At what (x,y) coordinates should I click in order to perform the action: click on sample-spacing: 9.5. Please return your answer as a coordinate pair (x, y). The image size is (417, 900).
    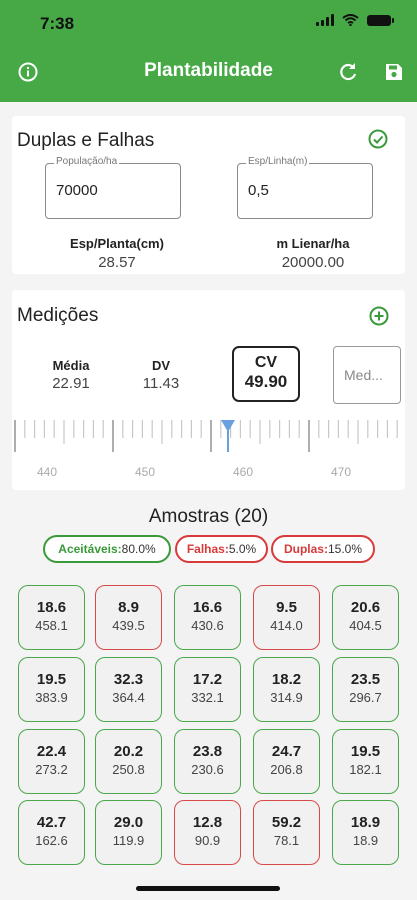
    Looking at the image, I should click on (286, 607).